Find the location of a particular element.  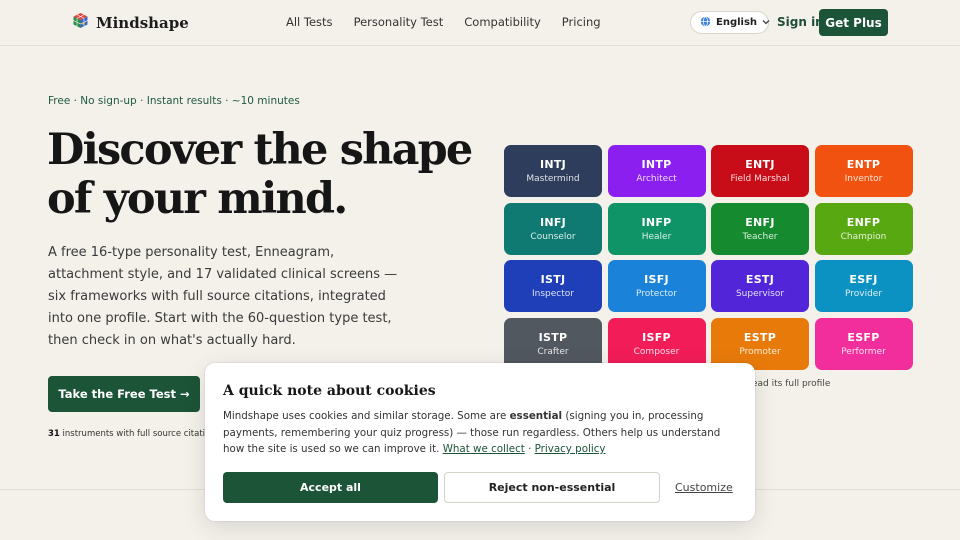

type-nickname: Crafter is located at coordinates (553, 351).